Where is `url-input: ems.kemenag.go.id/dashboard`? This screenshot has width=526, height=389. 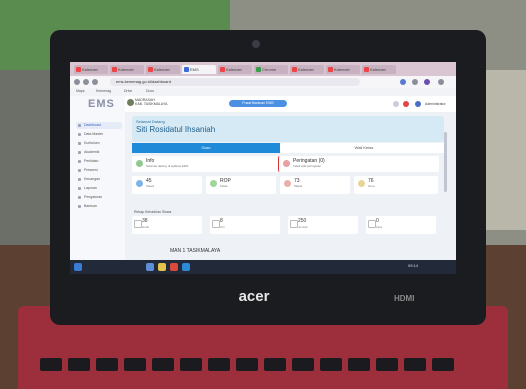
url-input: ems.kemenag.go.id/dashboard is located at coordinates (235, 82).